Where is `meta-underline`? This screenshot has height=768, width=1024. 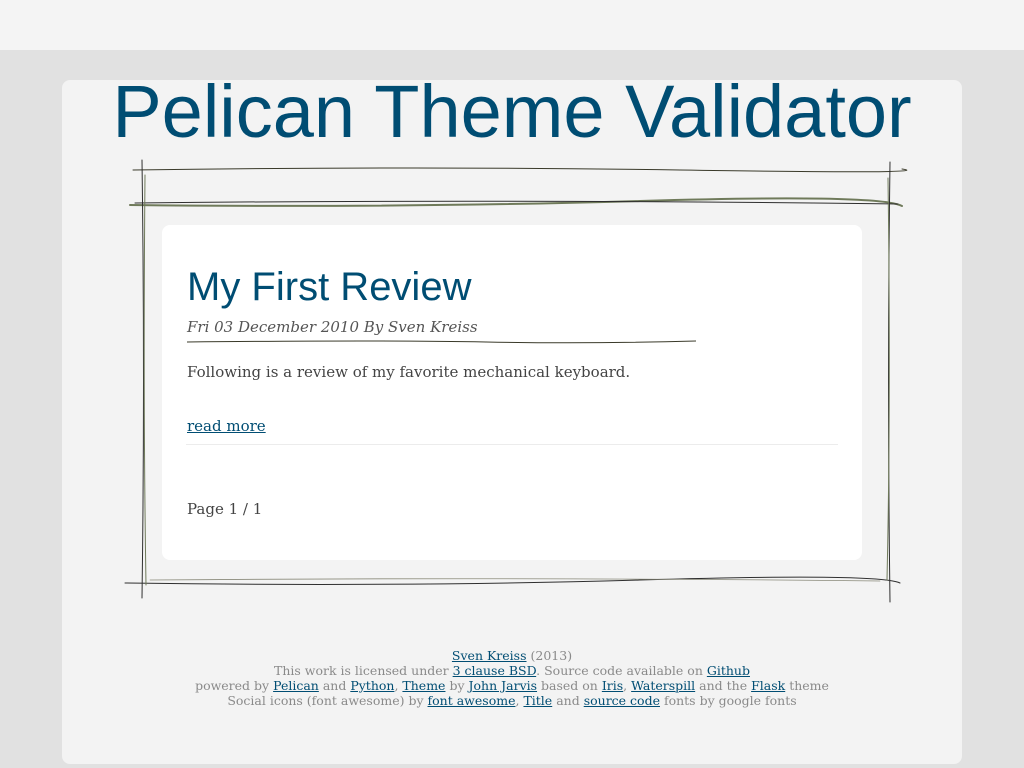
meta-underline is located at coordinates (441, 342).